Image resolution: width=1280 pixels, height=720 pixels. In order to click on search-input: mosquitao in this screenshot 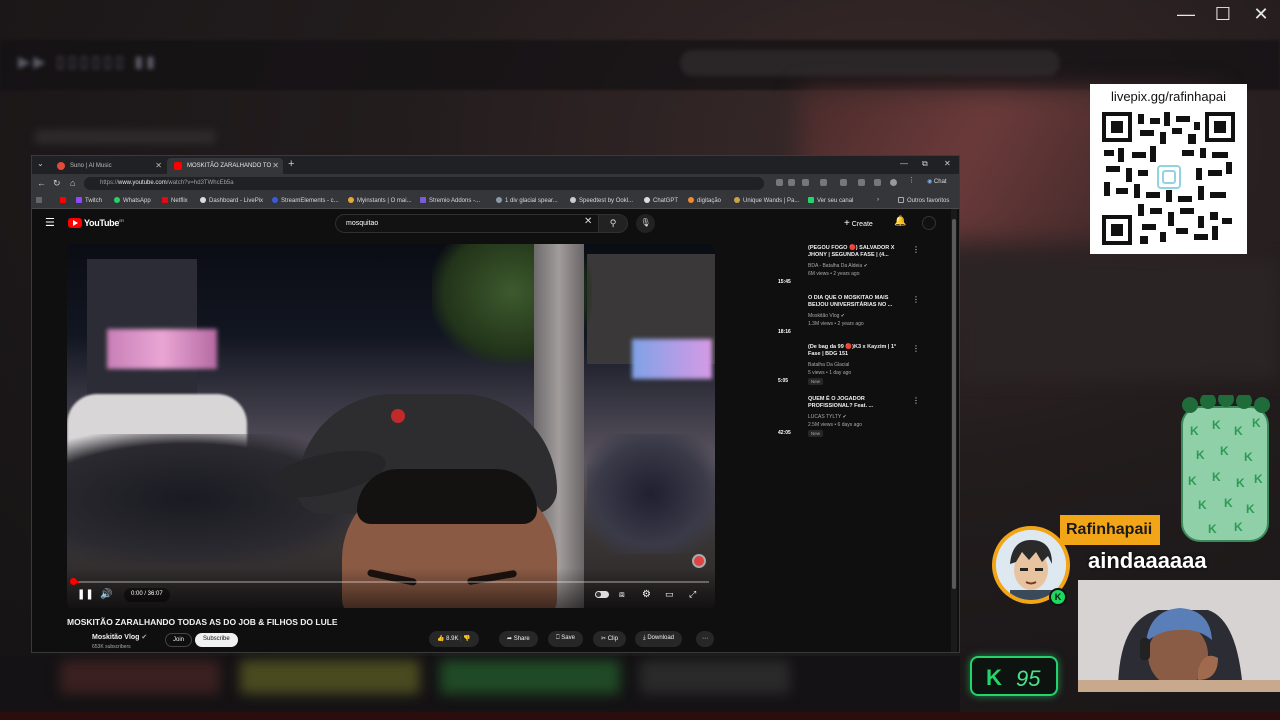, I will do `click(466, 223)`.